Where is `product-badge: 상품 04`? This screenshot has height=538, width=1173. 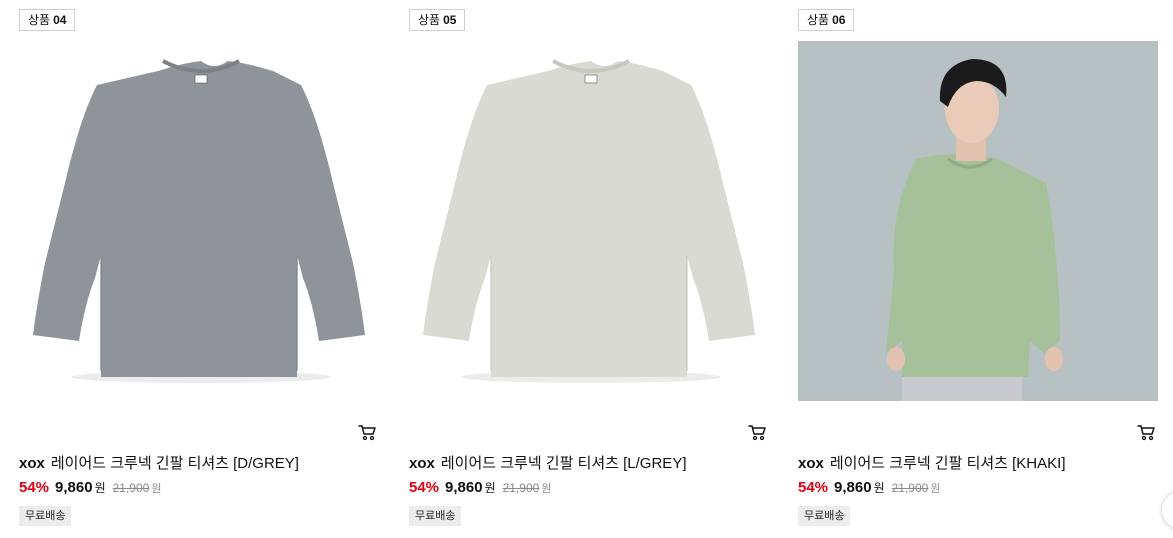 product-badge: 상품 04 is located at coordinates (47, 20).